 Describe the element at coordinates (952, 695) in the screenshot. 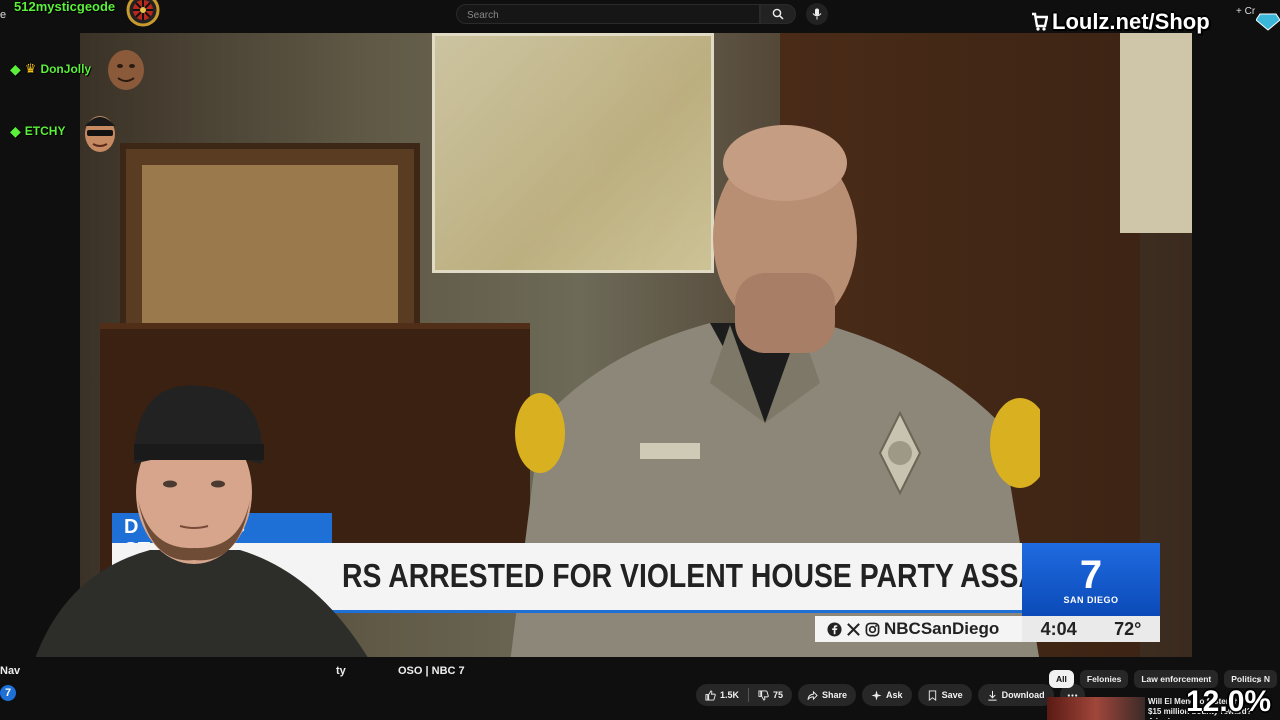

I see `save-label: Save` at that location.